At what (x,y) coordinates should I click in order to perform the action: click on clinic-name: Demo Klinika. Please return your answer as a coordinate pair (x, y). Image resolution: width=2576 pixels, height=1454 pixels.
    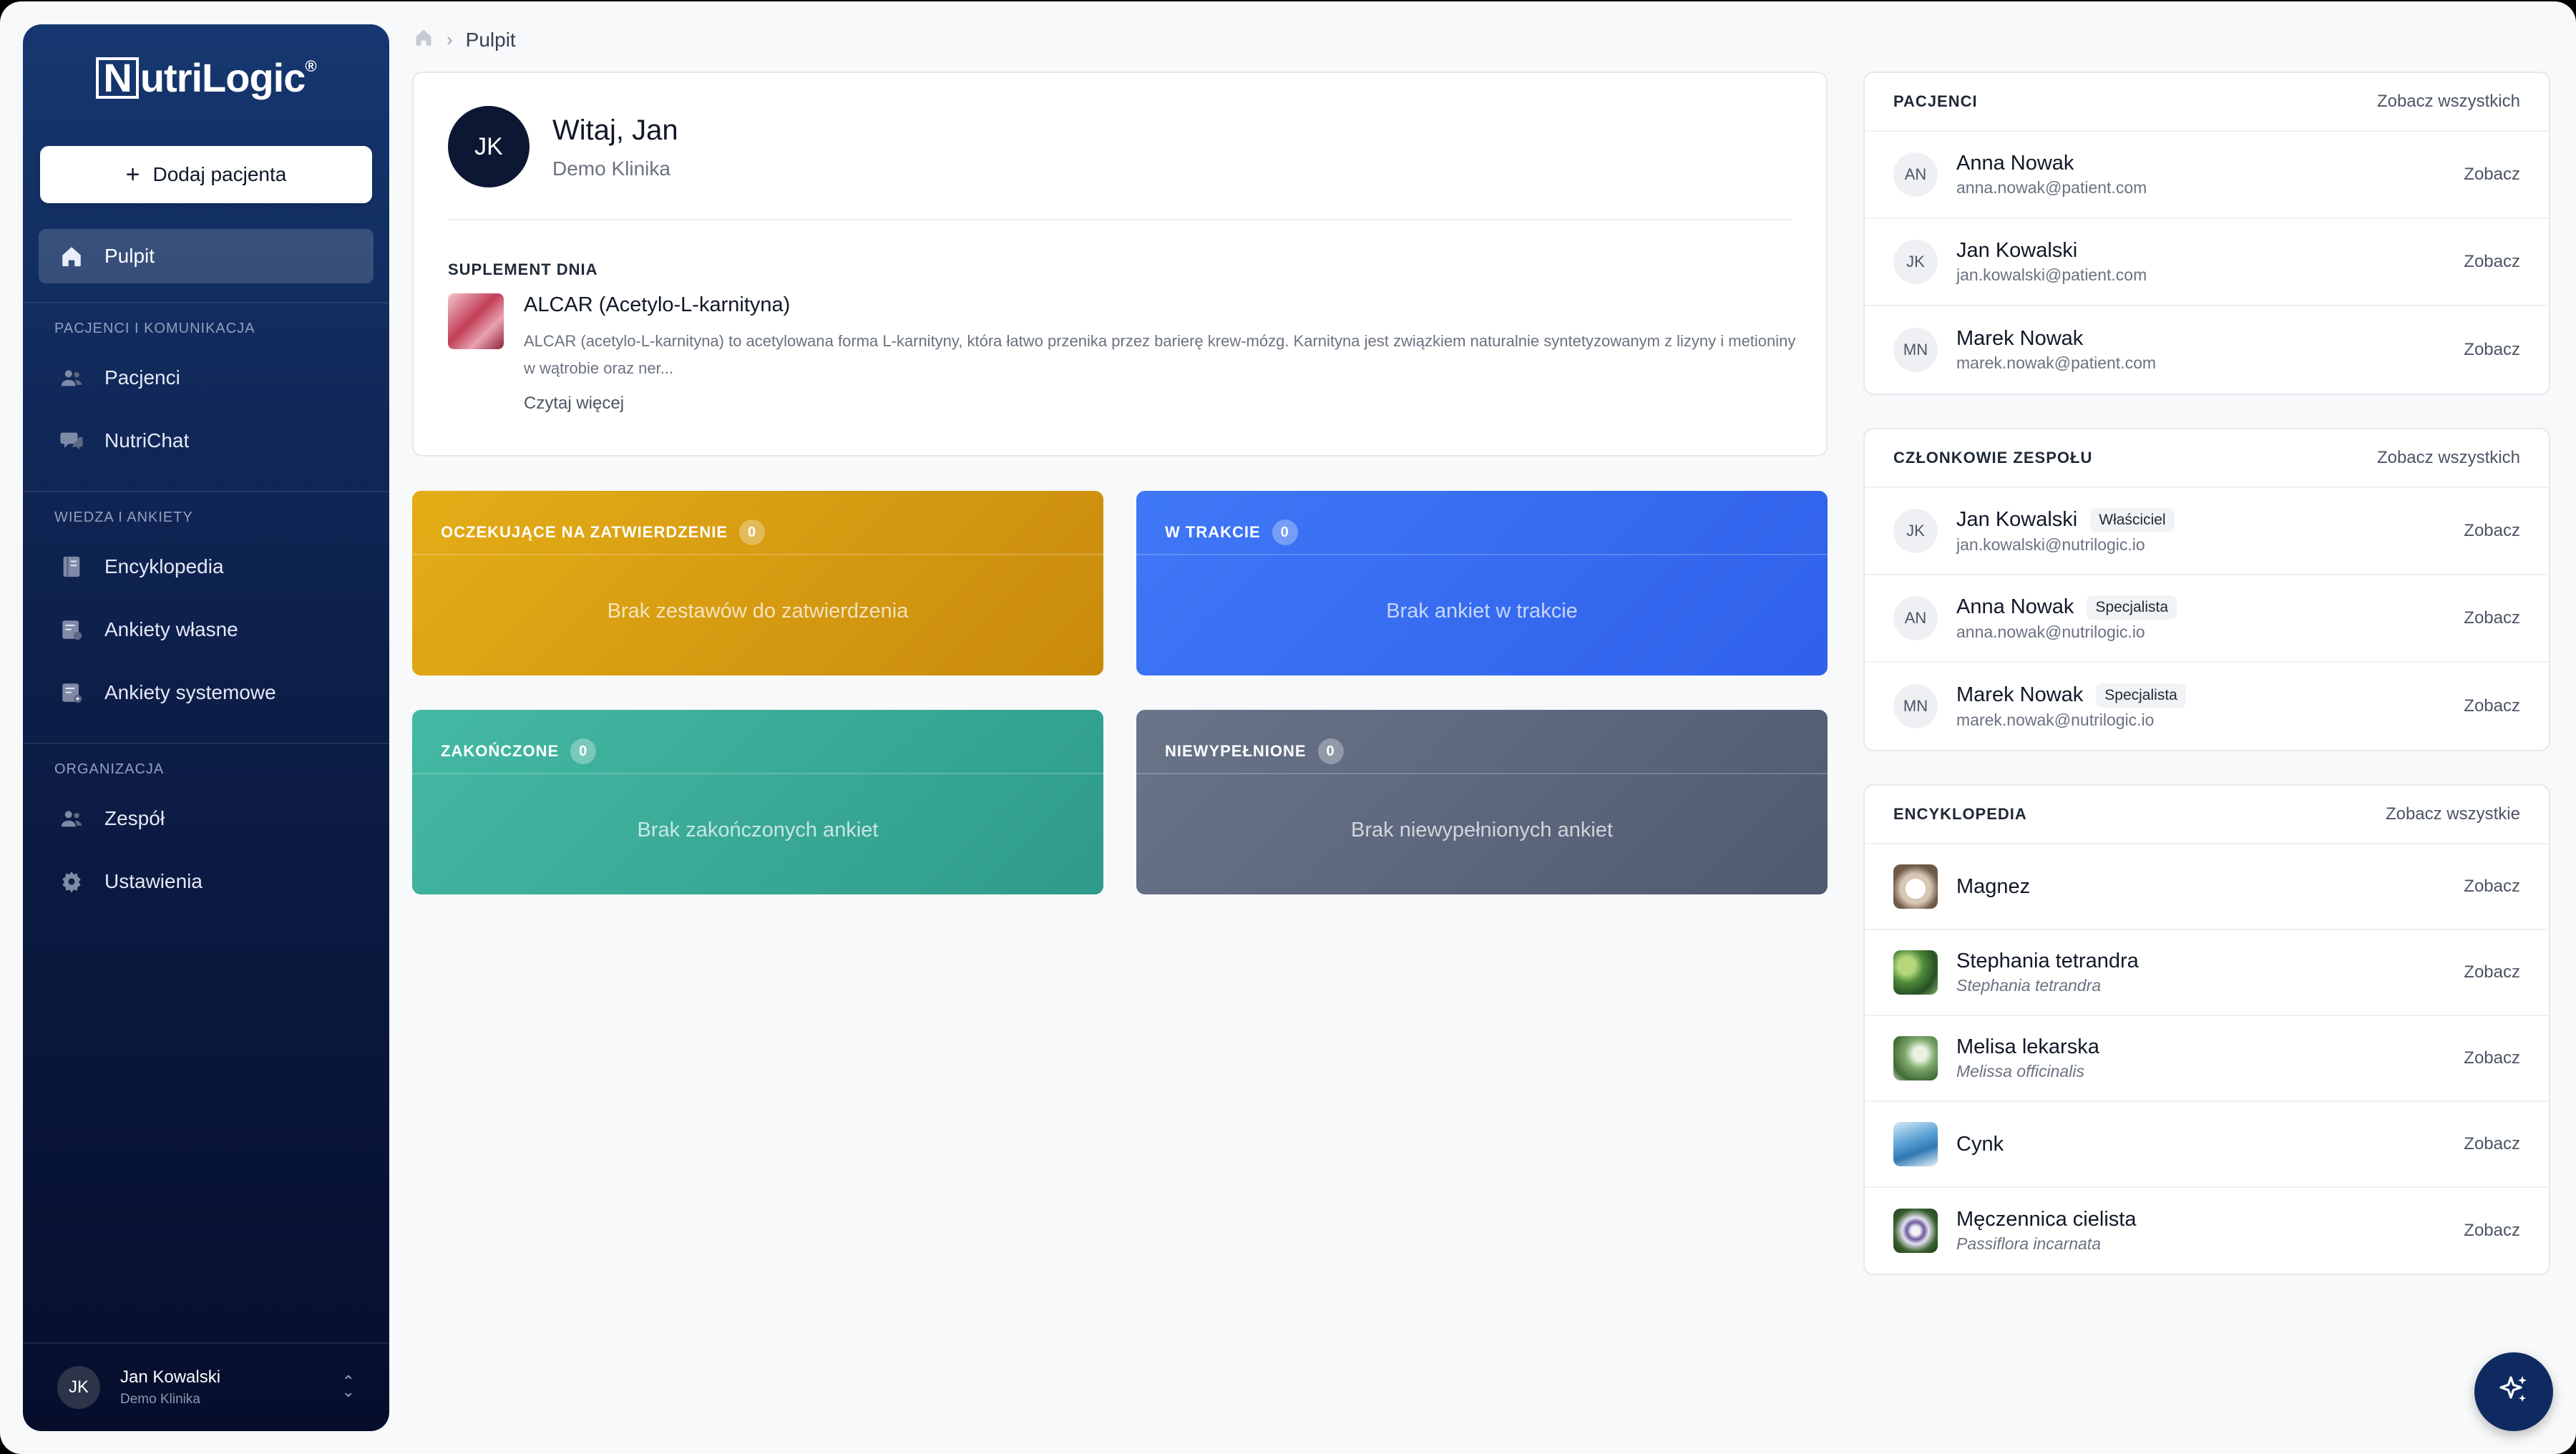
    Looking at the image, I should click on (611, 168).